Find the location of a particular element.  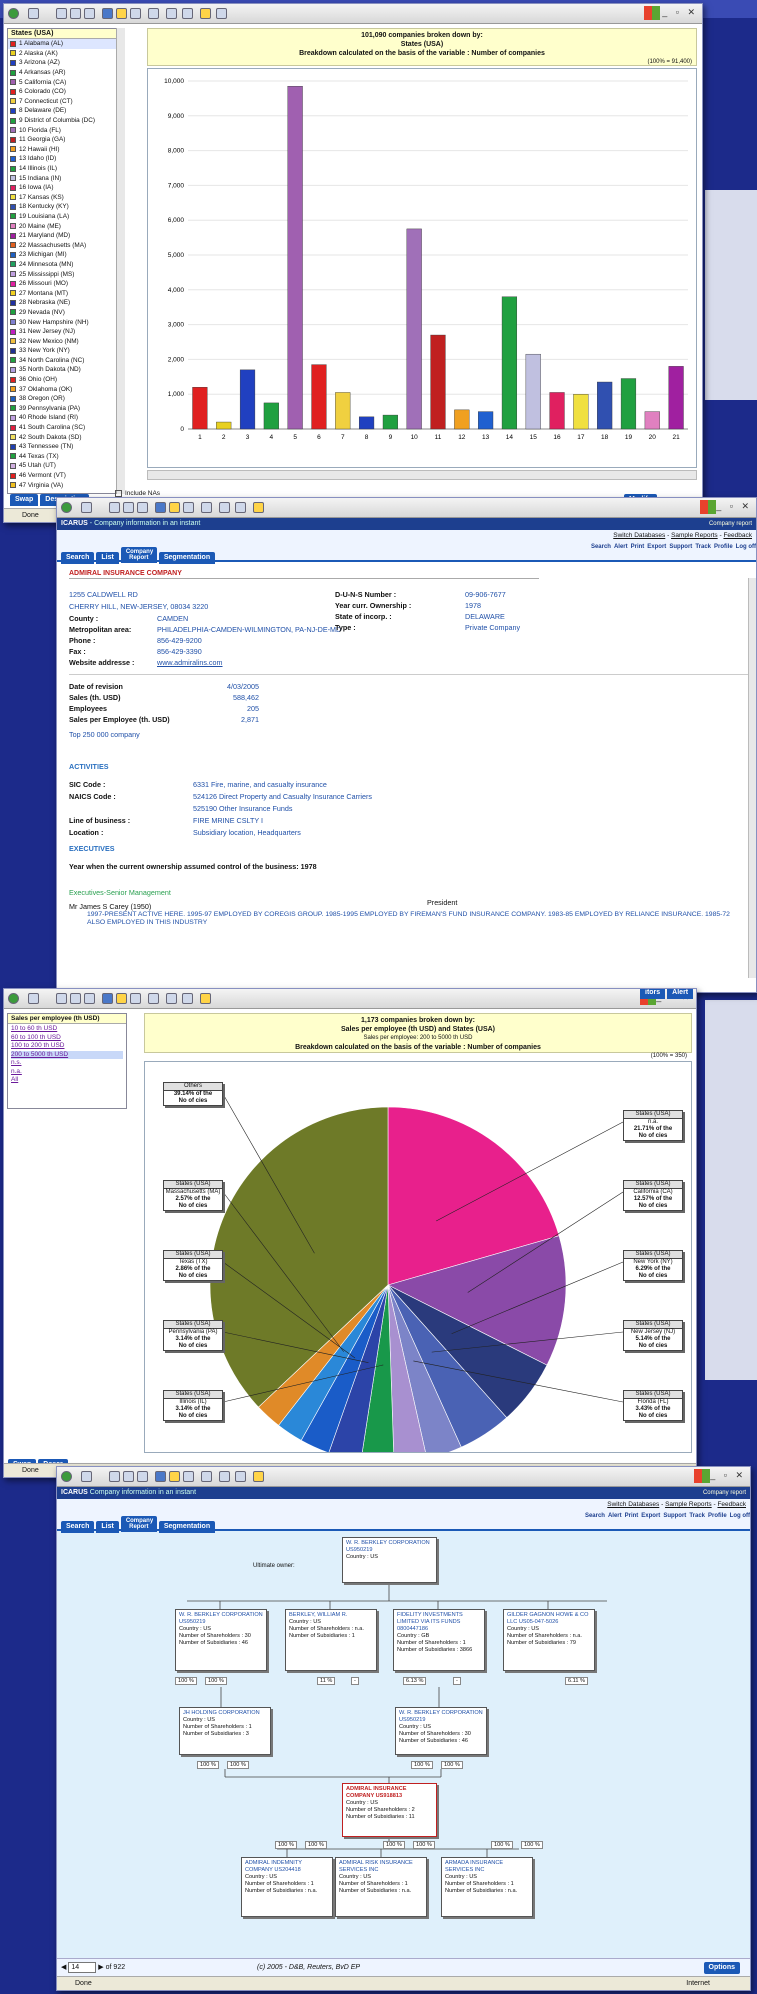

filter-option: All is located at coordinates (67, 1080).